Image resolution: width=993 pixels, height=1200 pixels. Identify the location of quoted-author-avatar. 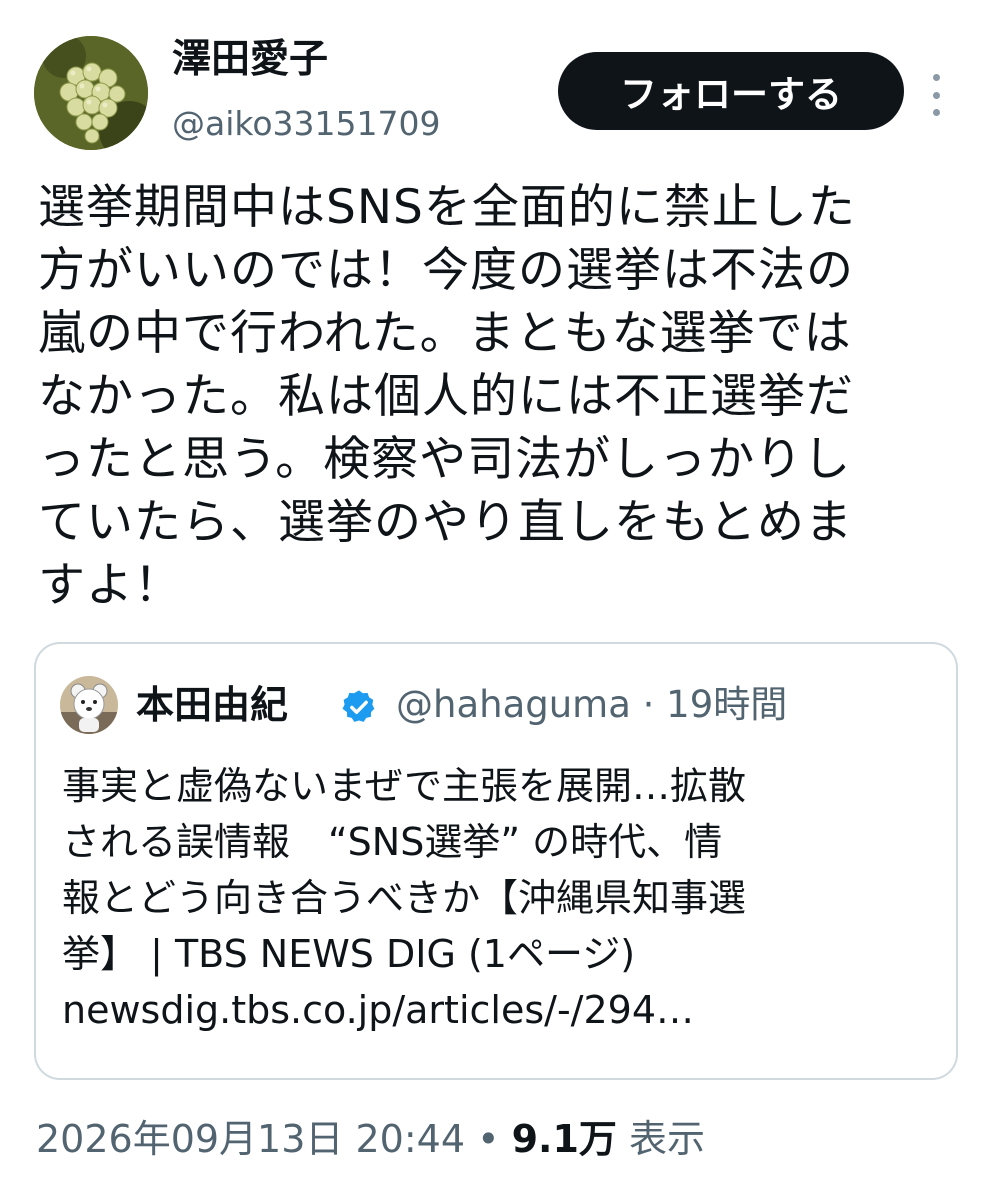
(89, 705).